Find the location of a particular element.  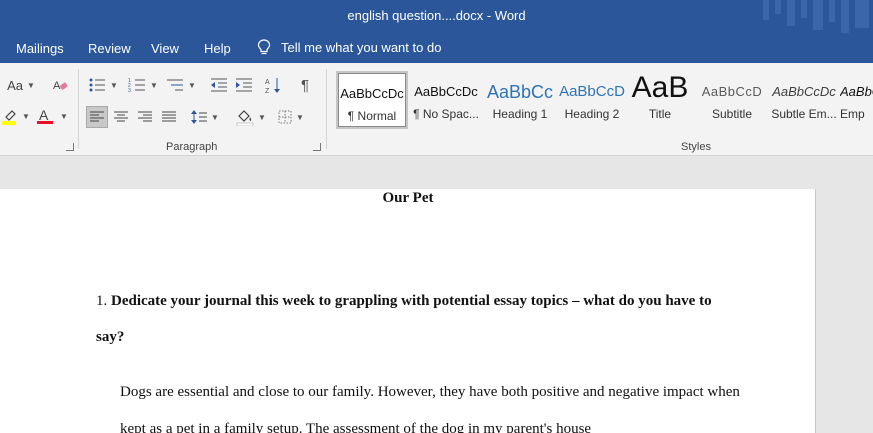

style-subtitle: AaBbCcD Subtitle is located at coordinates (732, 100).